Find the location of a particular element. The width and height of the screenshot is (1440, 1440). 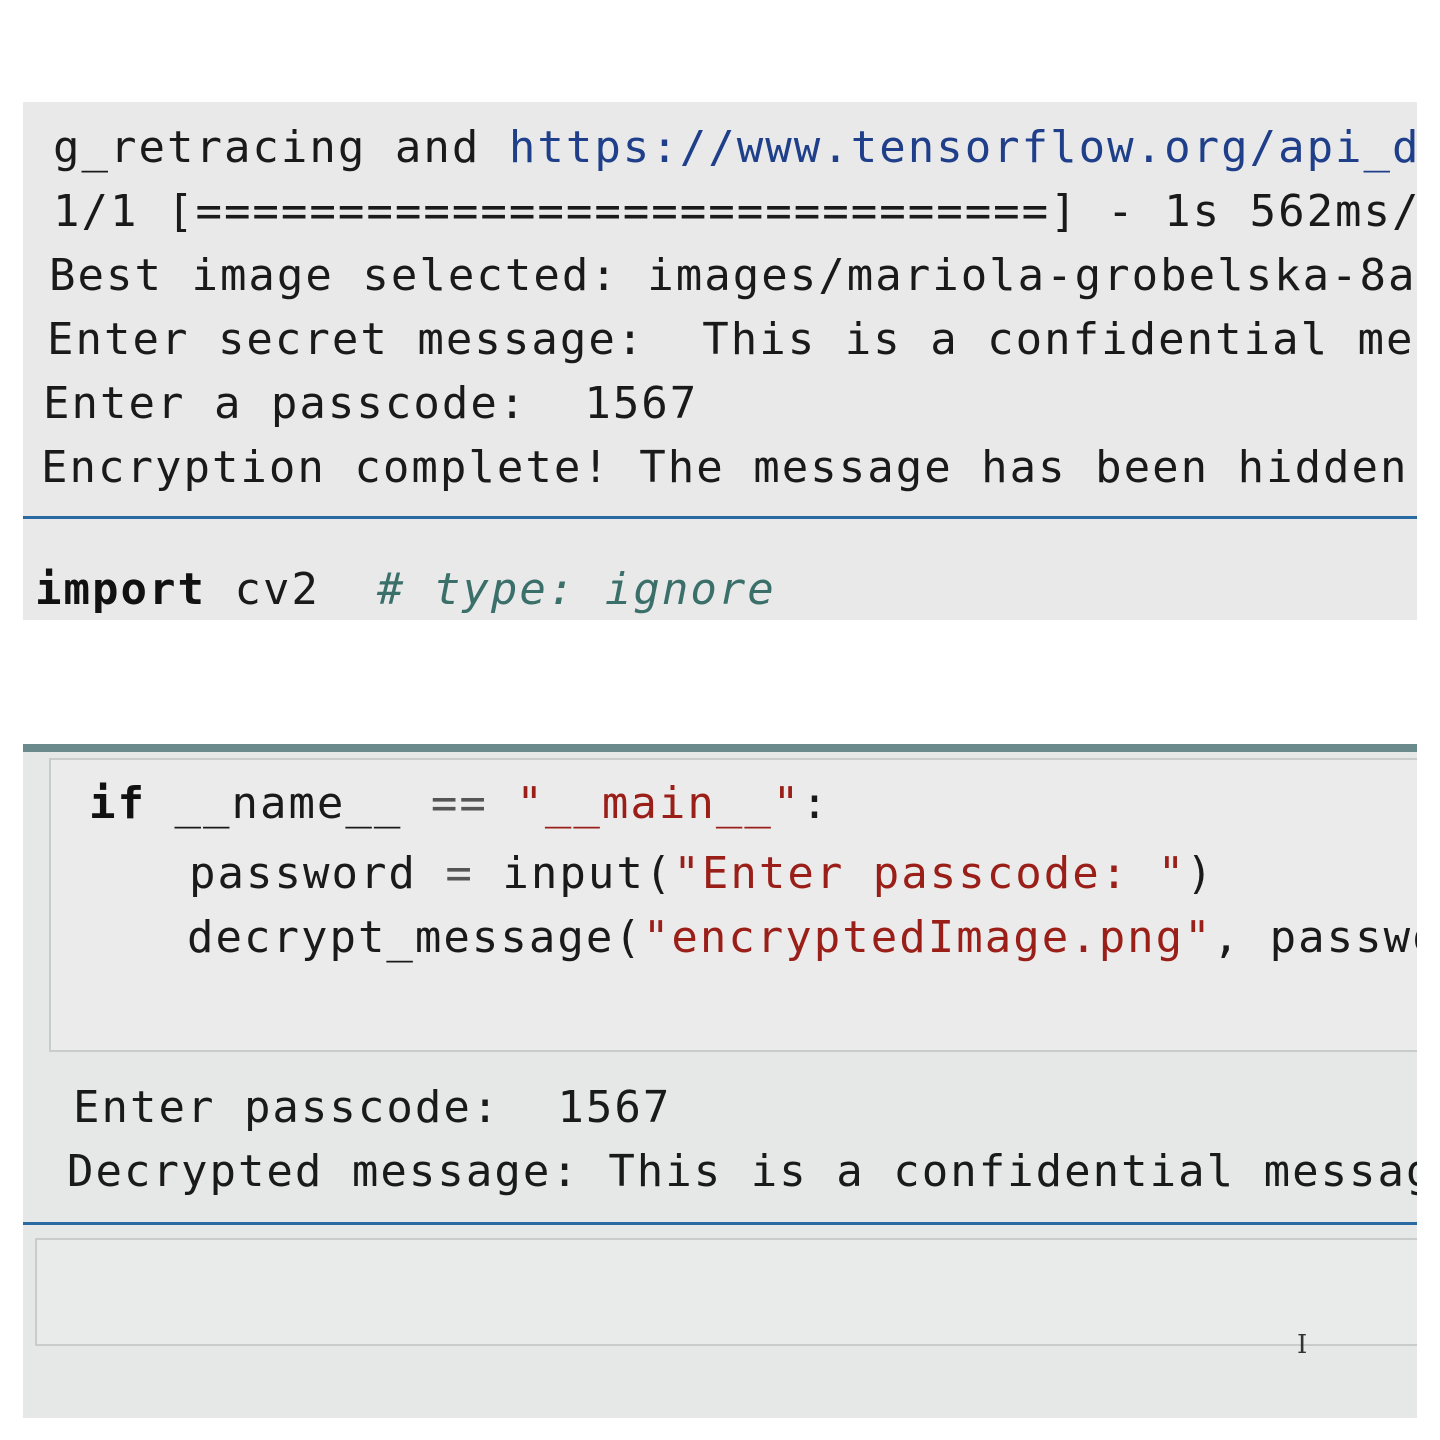

equals-operator: == is located at coordinates (459, 803).